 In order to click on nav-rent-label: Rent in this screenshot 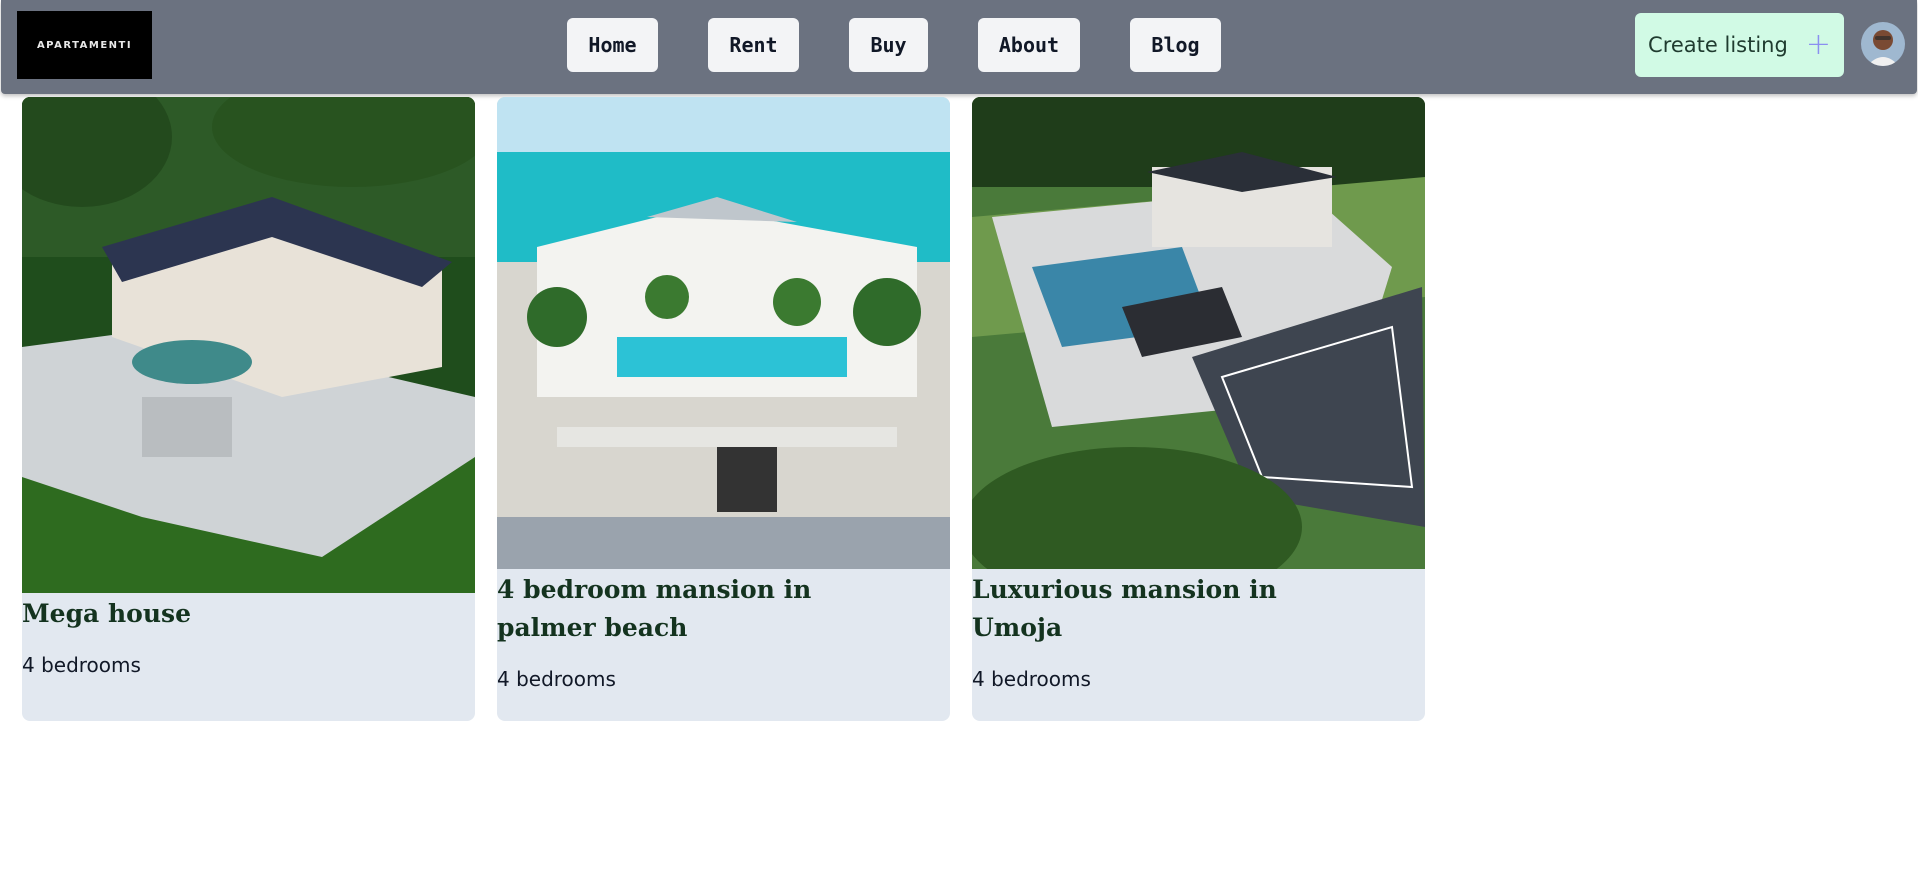, I will do `click(753, 45)`.